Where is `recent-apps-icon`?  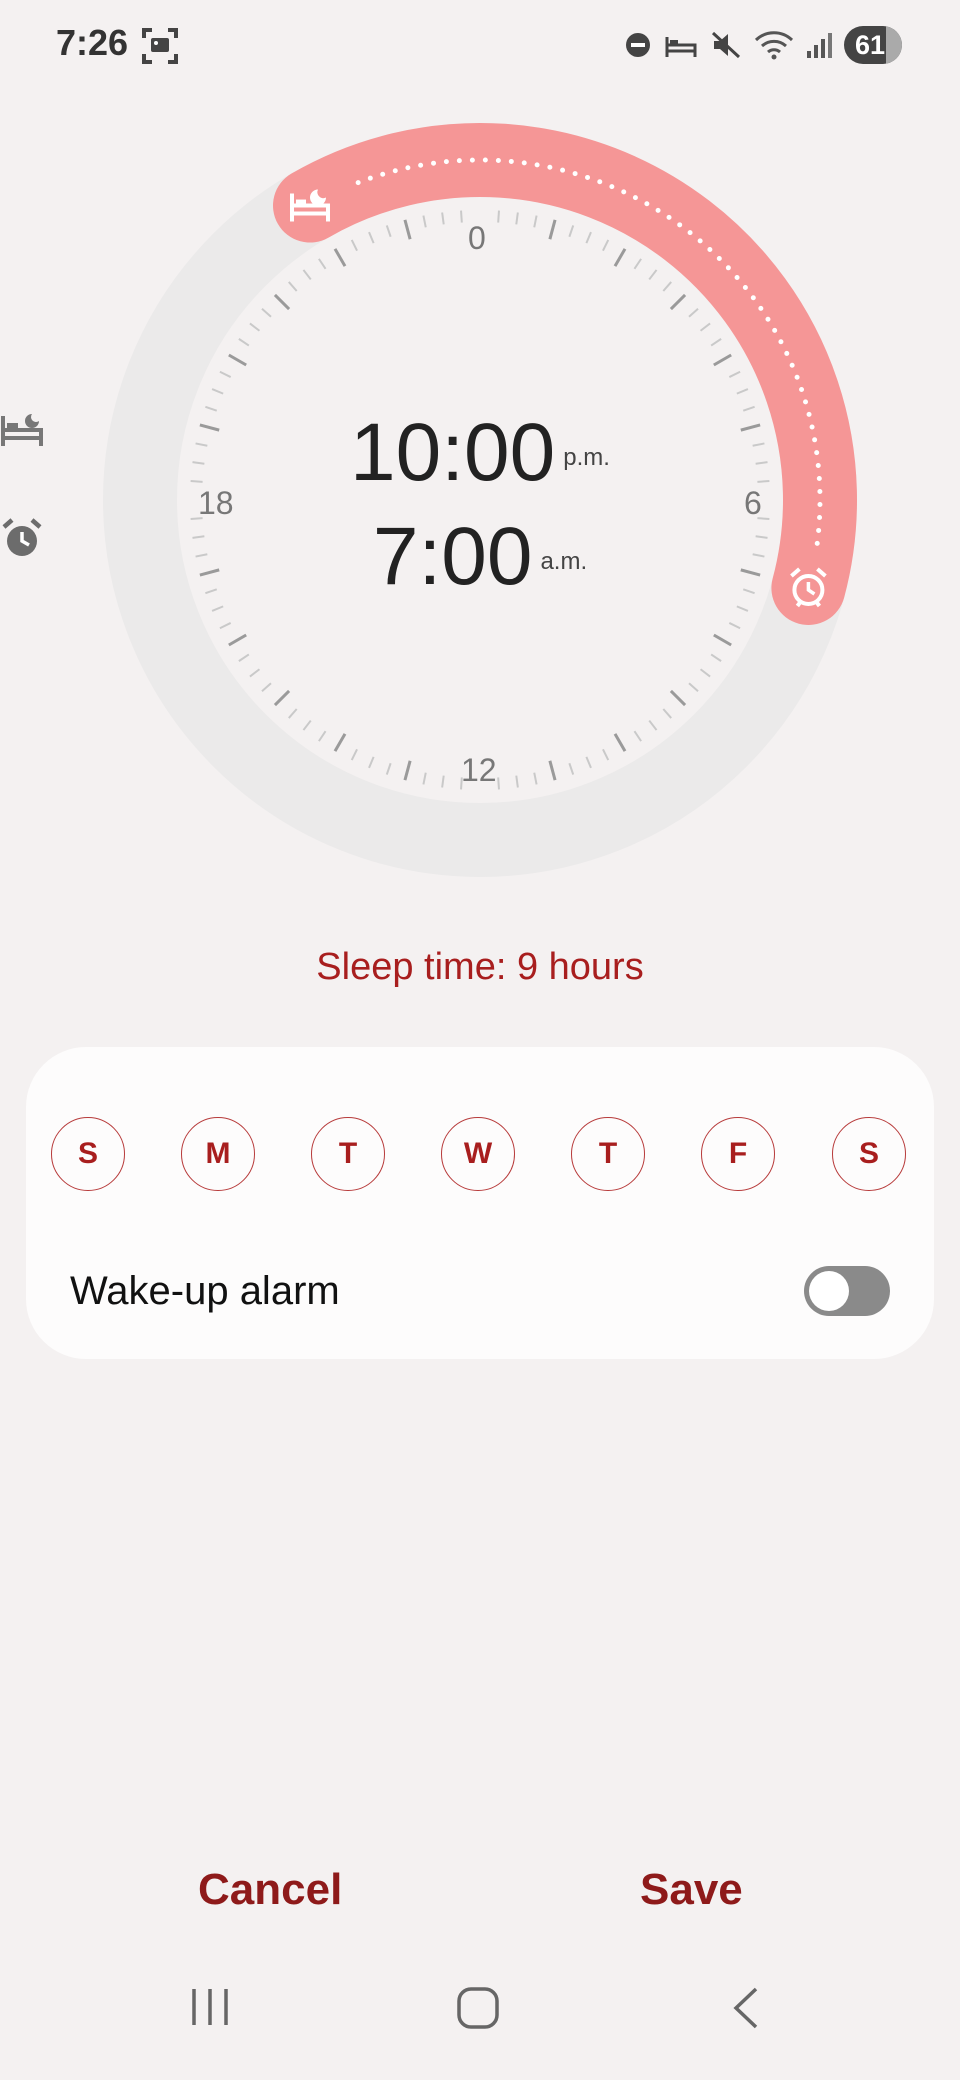 recent-apps-icon is located at coordinates (210, 2007).